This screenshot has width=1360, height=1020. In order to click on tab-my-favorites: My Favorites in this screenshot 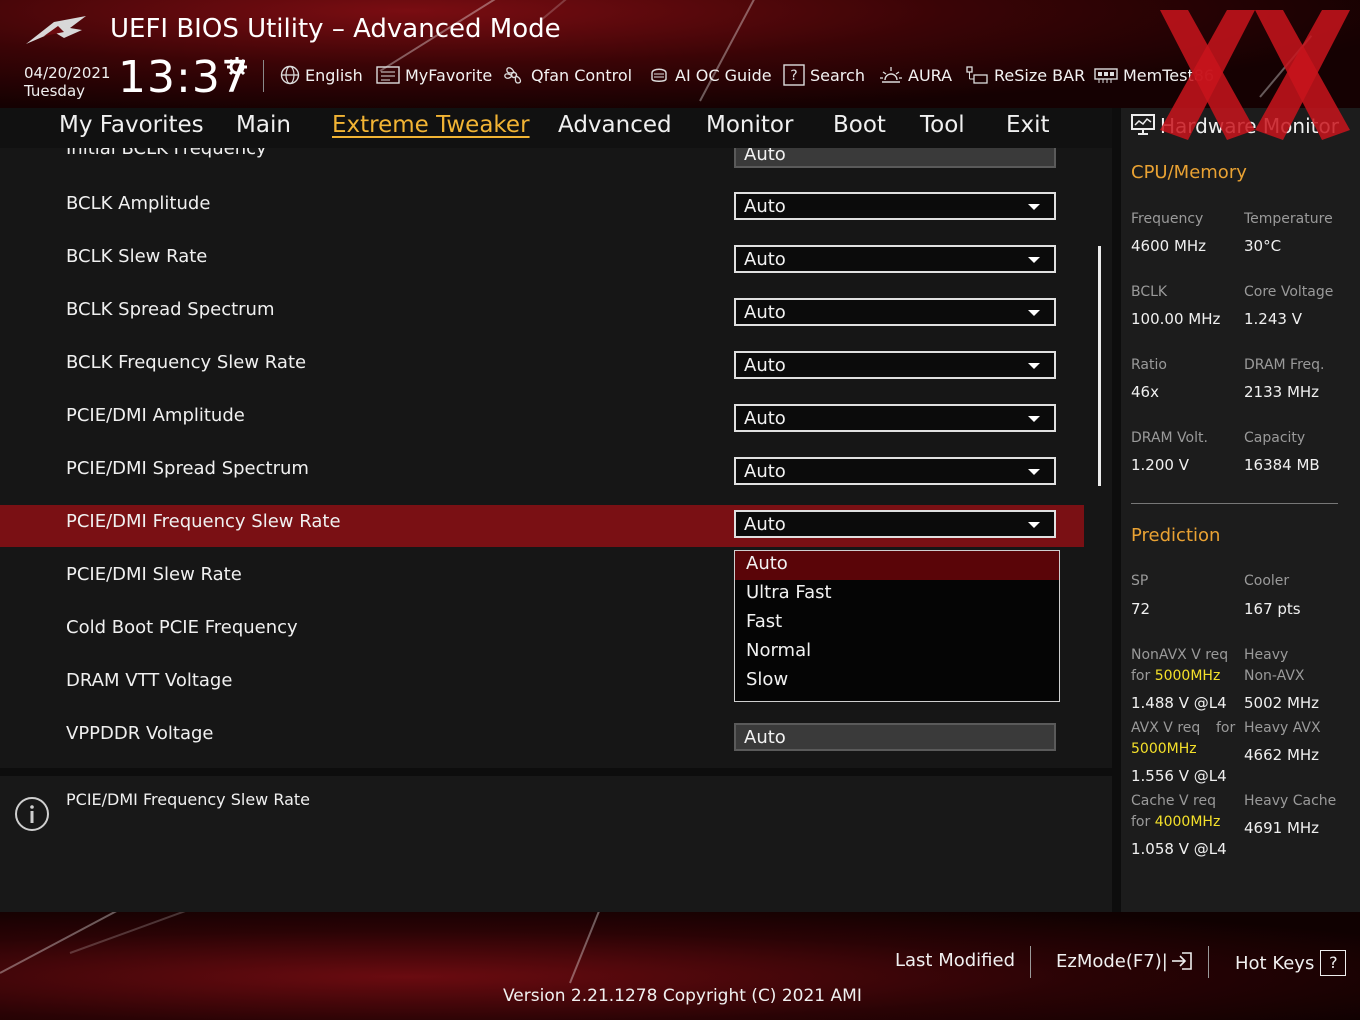, I will do `click(131, 125)`.